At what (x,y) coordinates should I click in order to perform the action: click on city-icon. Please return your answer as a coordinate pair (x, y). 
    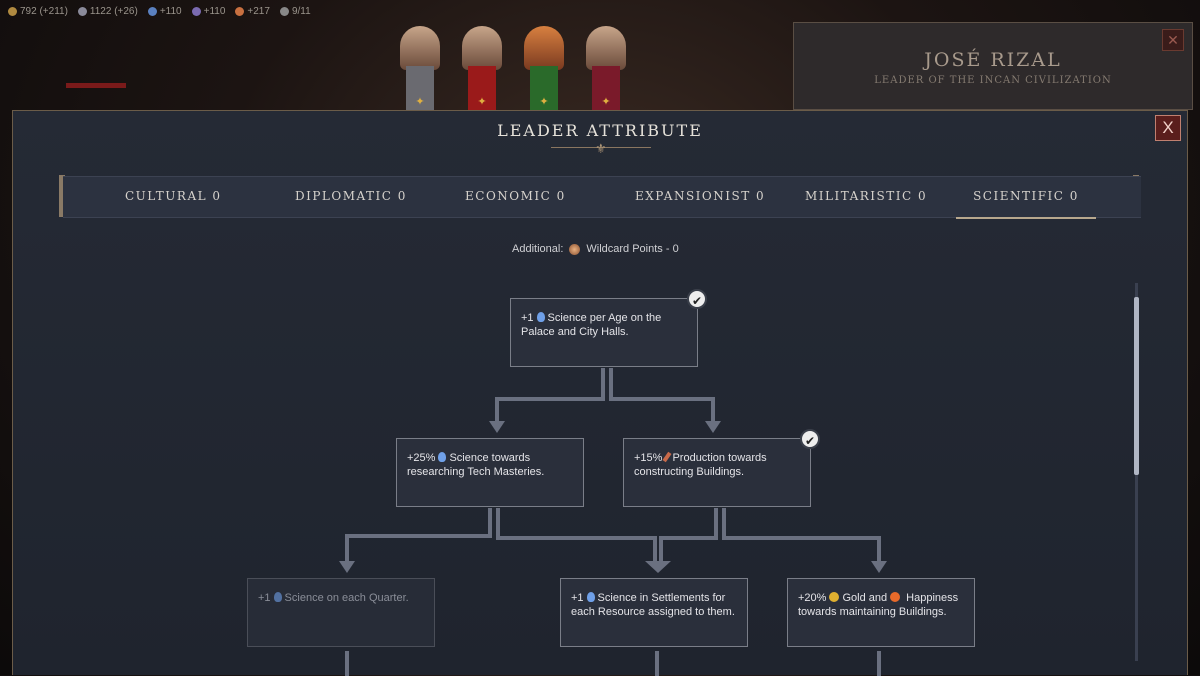
    Looking at the image, I should click on (284, 11).